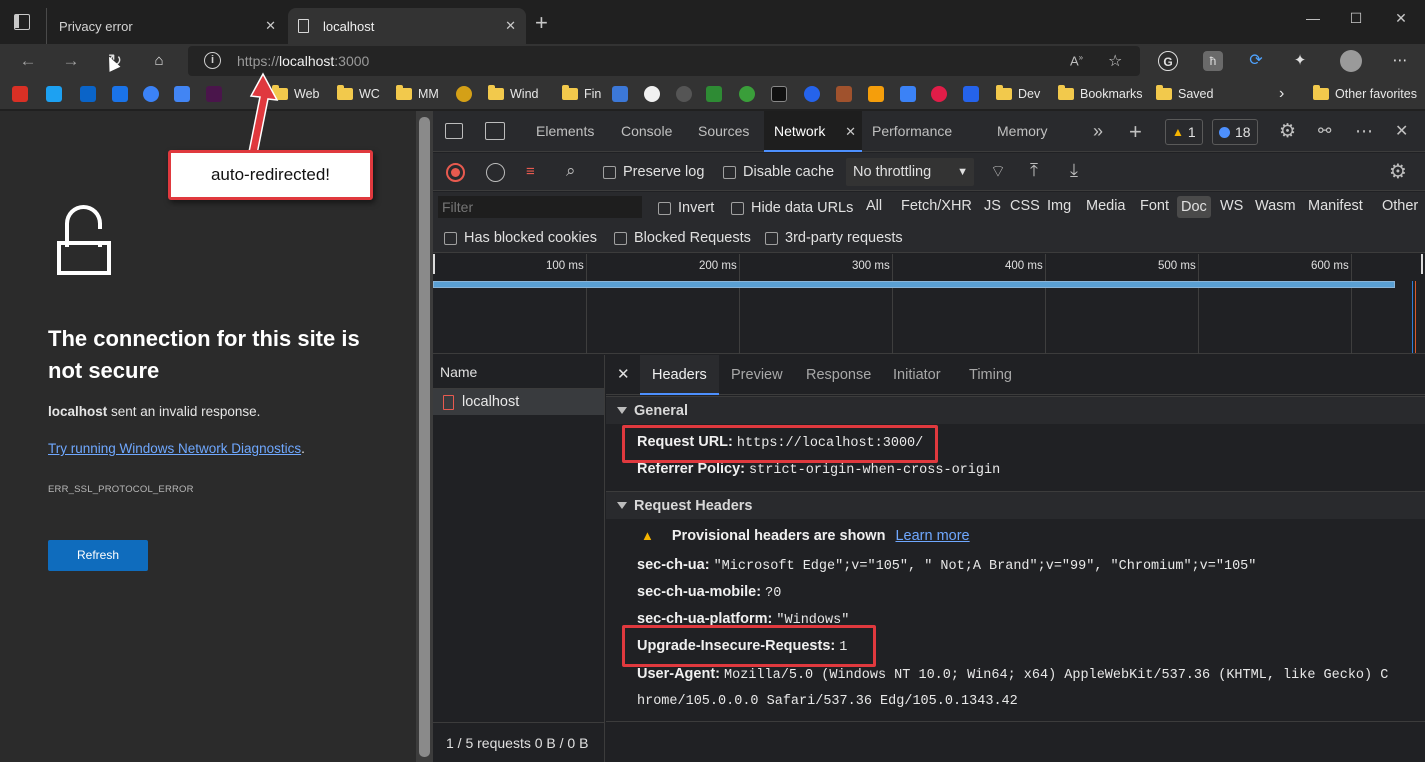  I want to click on network-conditions-icon: ⌔, so click(998, 171).